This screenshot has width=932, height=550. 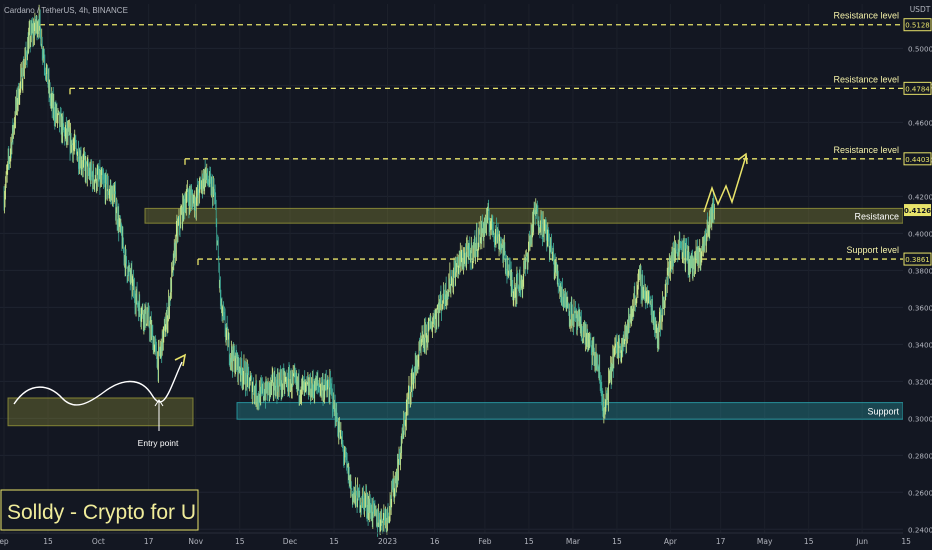 What do you see at coordinates (917, 89) in the screenshot?
I see `level-price-text: 0.4784` at bounding box center [917, 89].